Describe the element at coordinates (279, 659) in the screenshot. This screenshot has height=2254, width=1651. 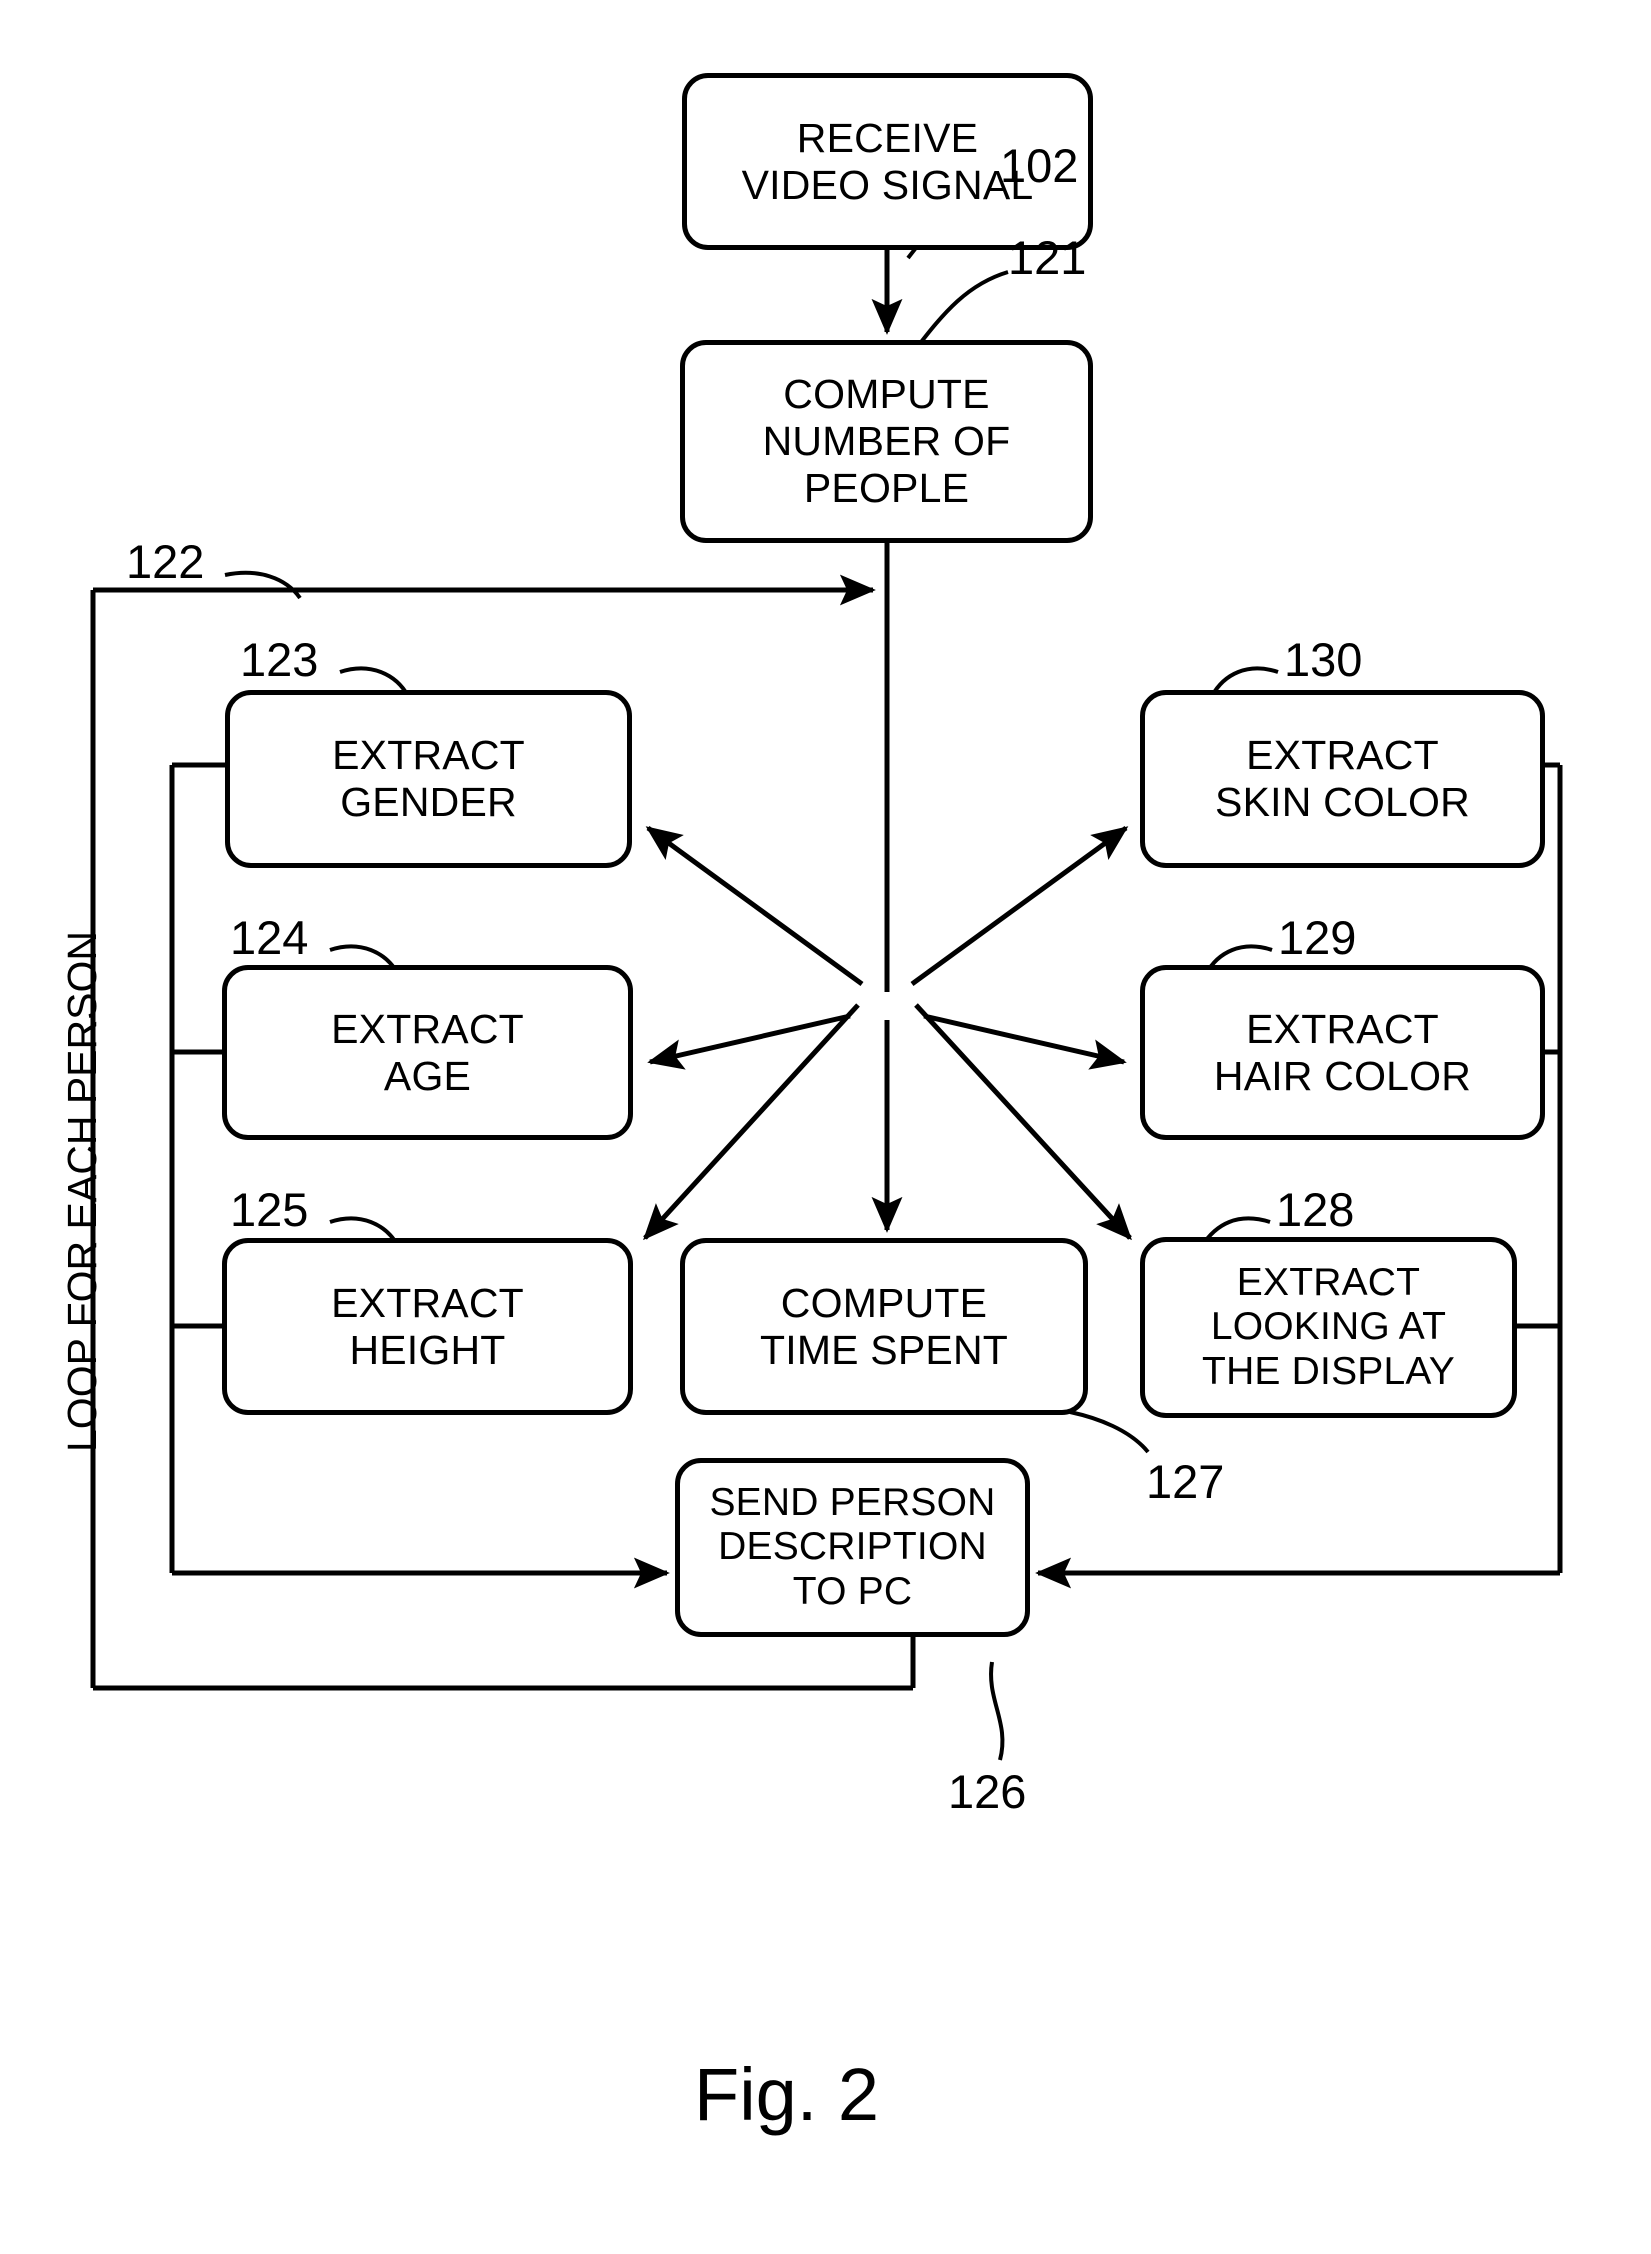
I see `ref-numeral-123: 123` at that location.